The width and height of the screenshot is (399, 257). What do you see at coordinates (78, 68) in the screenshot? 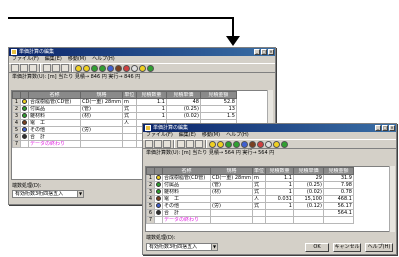
I see `item-type-1-icon` at bounding box center [78, 68].